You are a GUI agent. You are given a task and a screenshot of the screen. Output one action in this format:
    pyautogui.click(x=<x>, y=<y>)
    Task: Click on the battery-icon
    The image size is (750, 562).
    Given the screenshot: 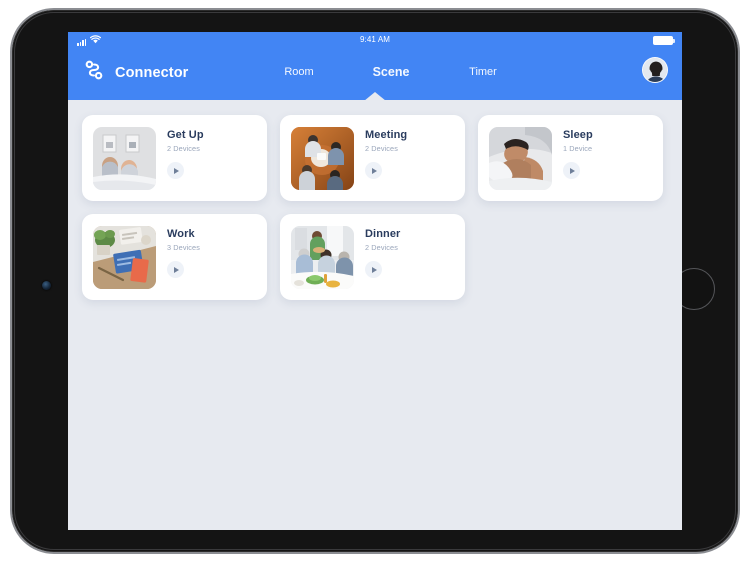 What is the action you would take?
    pyautogui.click(x=664, y=40)
    